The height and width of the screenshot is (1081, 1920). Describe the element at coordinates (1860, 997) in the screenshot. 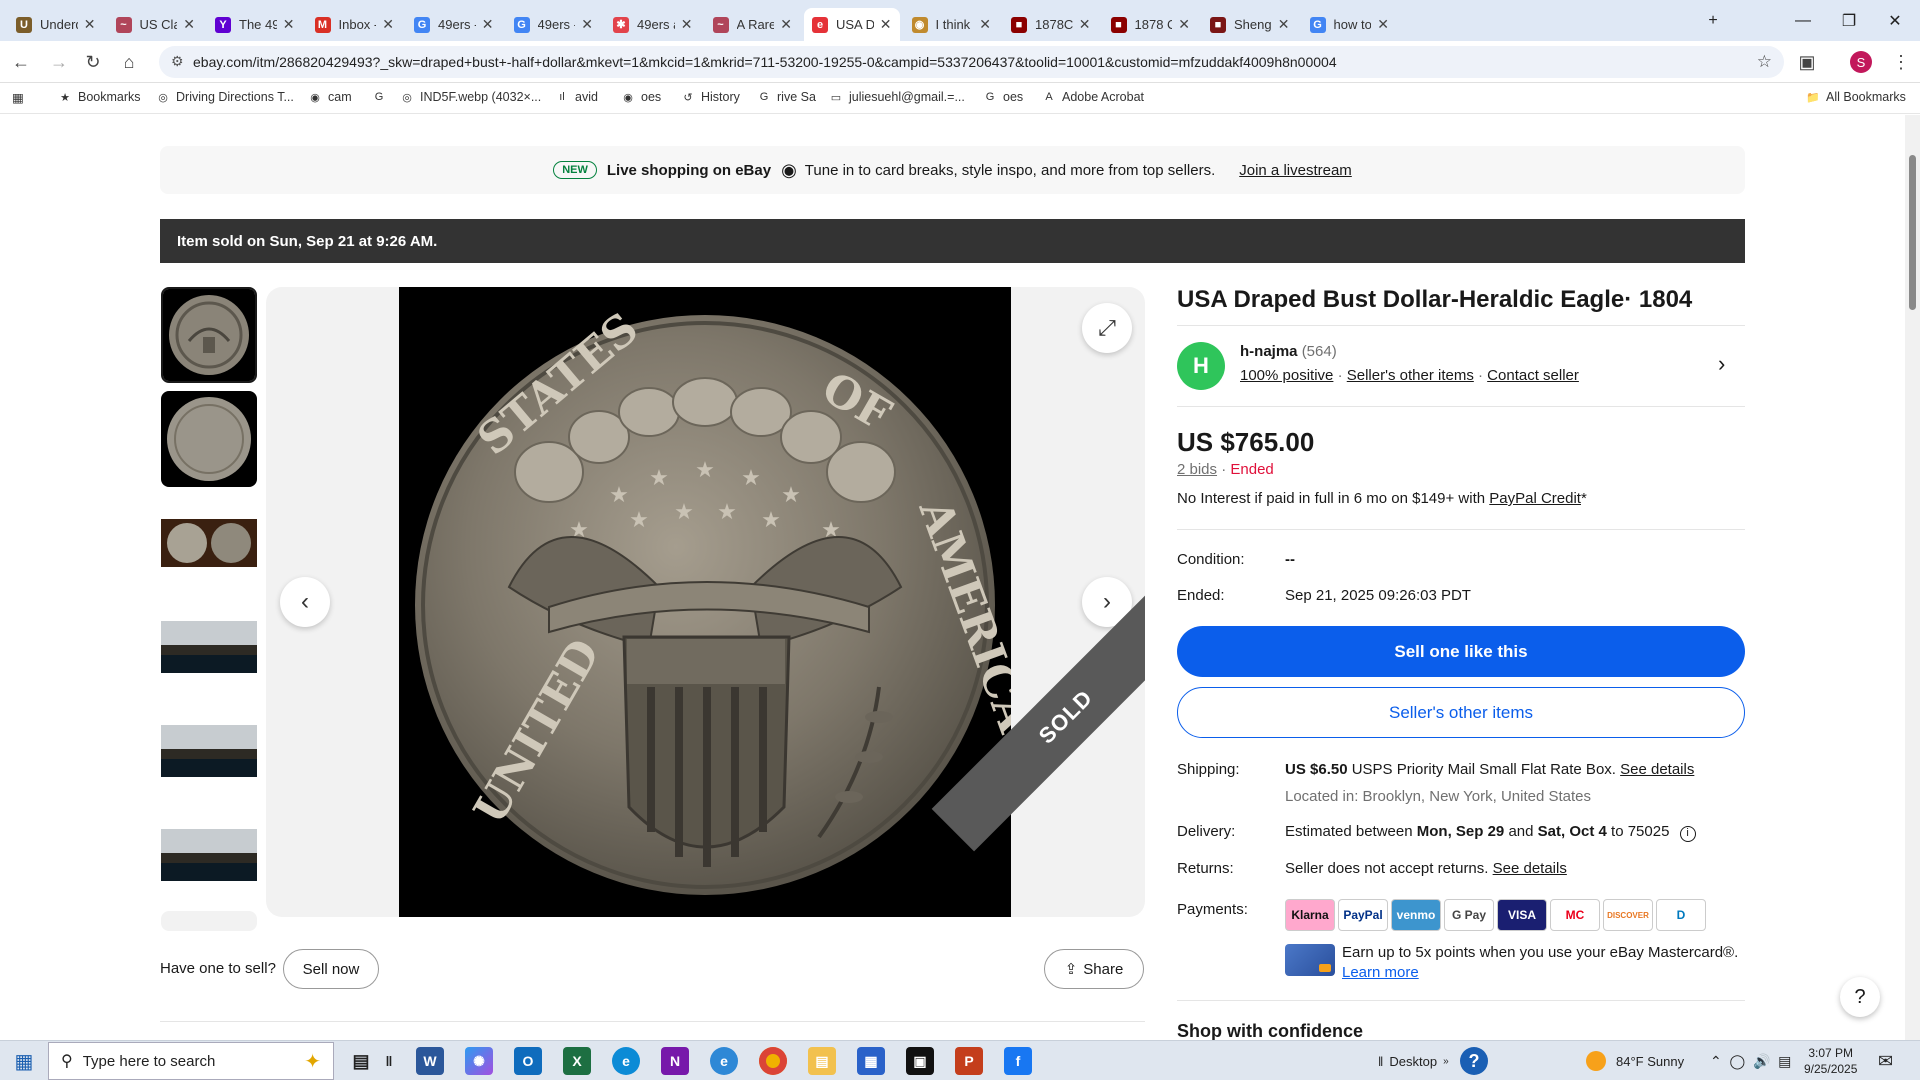

I see `help-button: ?` at that location.